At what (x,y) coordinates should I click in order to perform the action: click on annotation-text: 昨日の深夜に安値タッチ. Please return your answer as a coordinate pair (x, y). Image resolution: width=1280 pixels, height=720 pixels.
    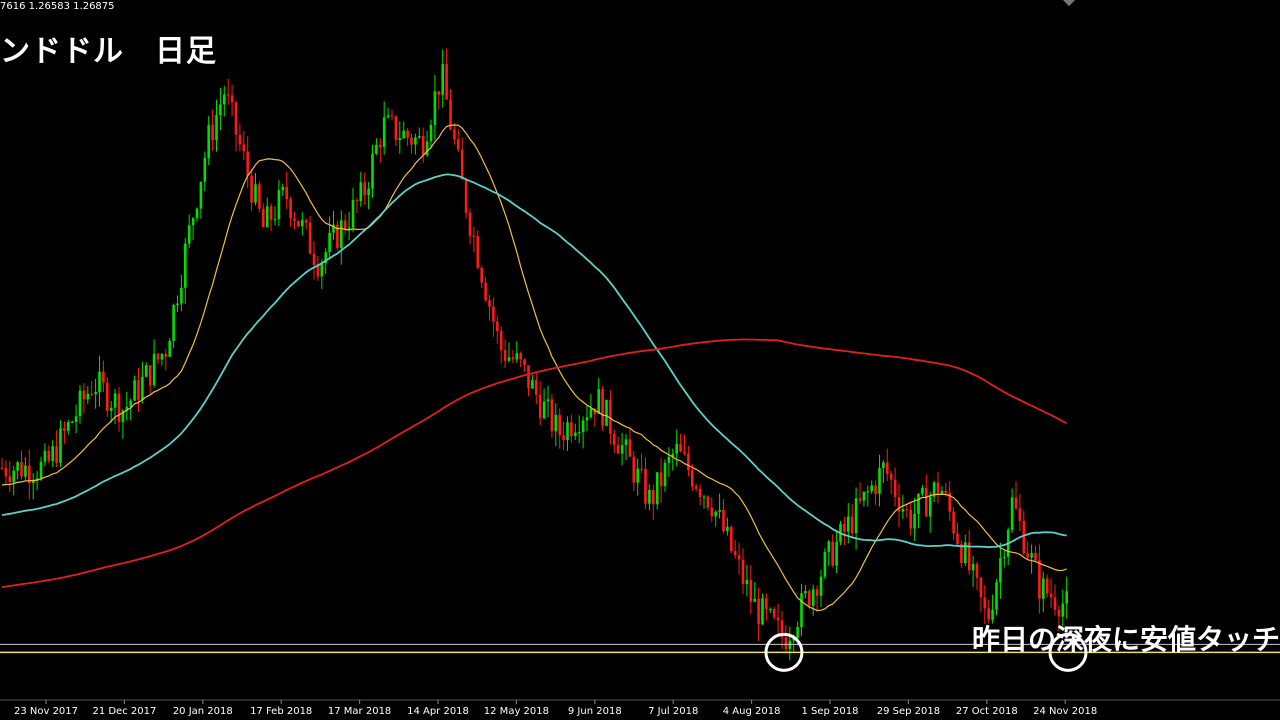
    Looking at the image, I should click on (1125, 639).